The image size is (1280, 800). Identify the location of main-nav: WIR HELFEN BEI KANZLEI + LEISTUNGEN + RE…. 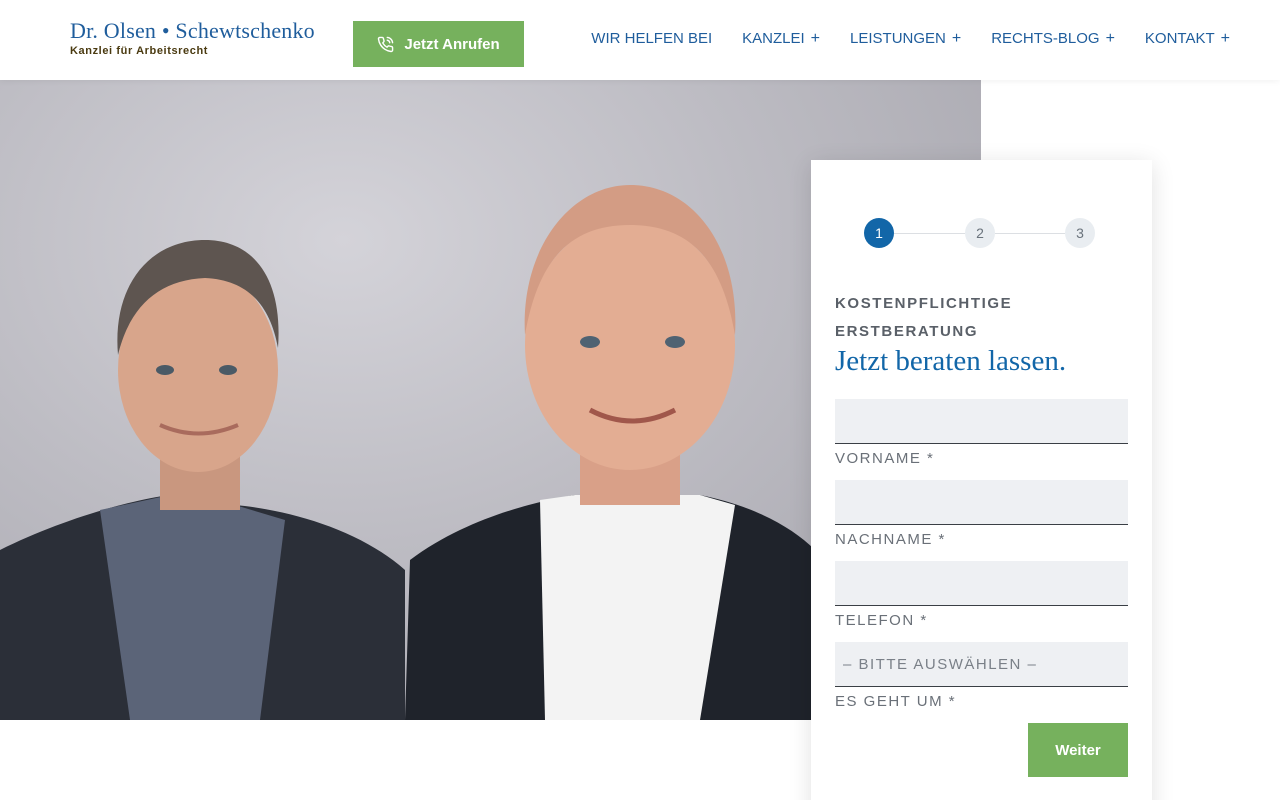
(910, 38).